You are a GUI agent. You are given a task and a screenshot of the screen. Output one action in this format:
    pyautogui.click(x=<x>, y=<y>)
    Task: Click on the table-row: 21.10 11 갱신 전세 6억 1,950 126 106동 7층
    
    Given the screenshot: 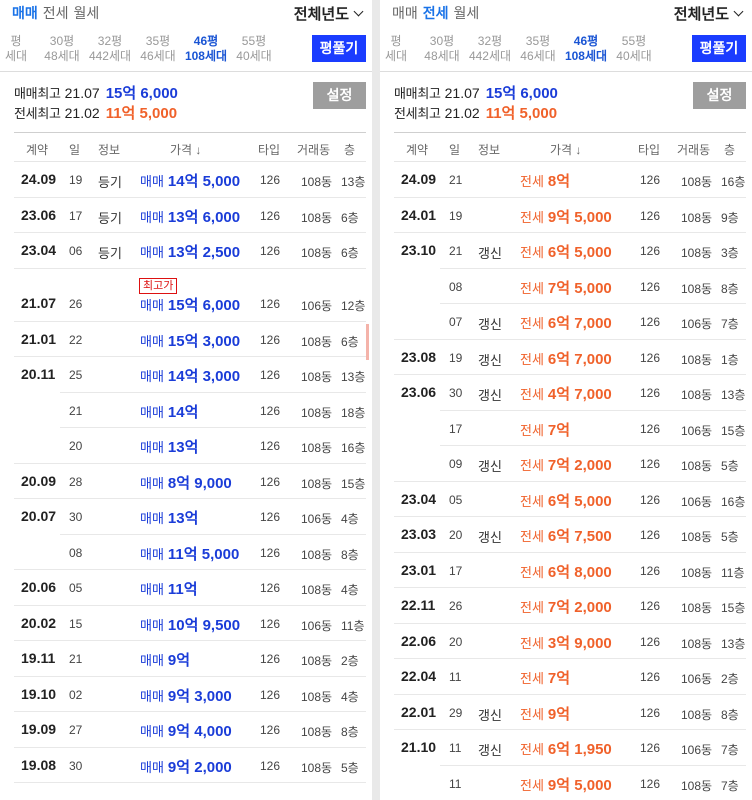 What is the action you would take?
    pyautogui.click(x=570, y=748)
    